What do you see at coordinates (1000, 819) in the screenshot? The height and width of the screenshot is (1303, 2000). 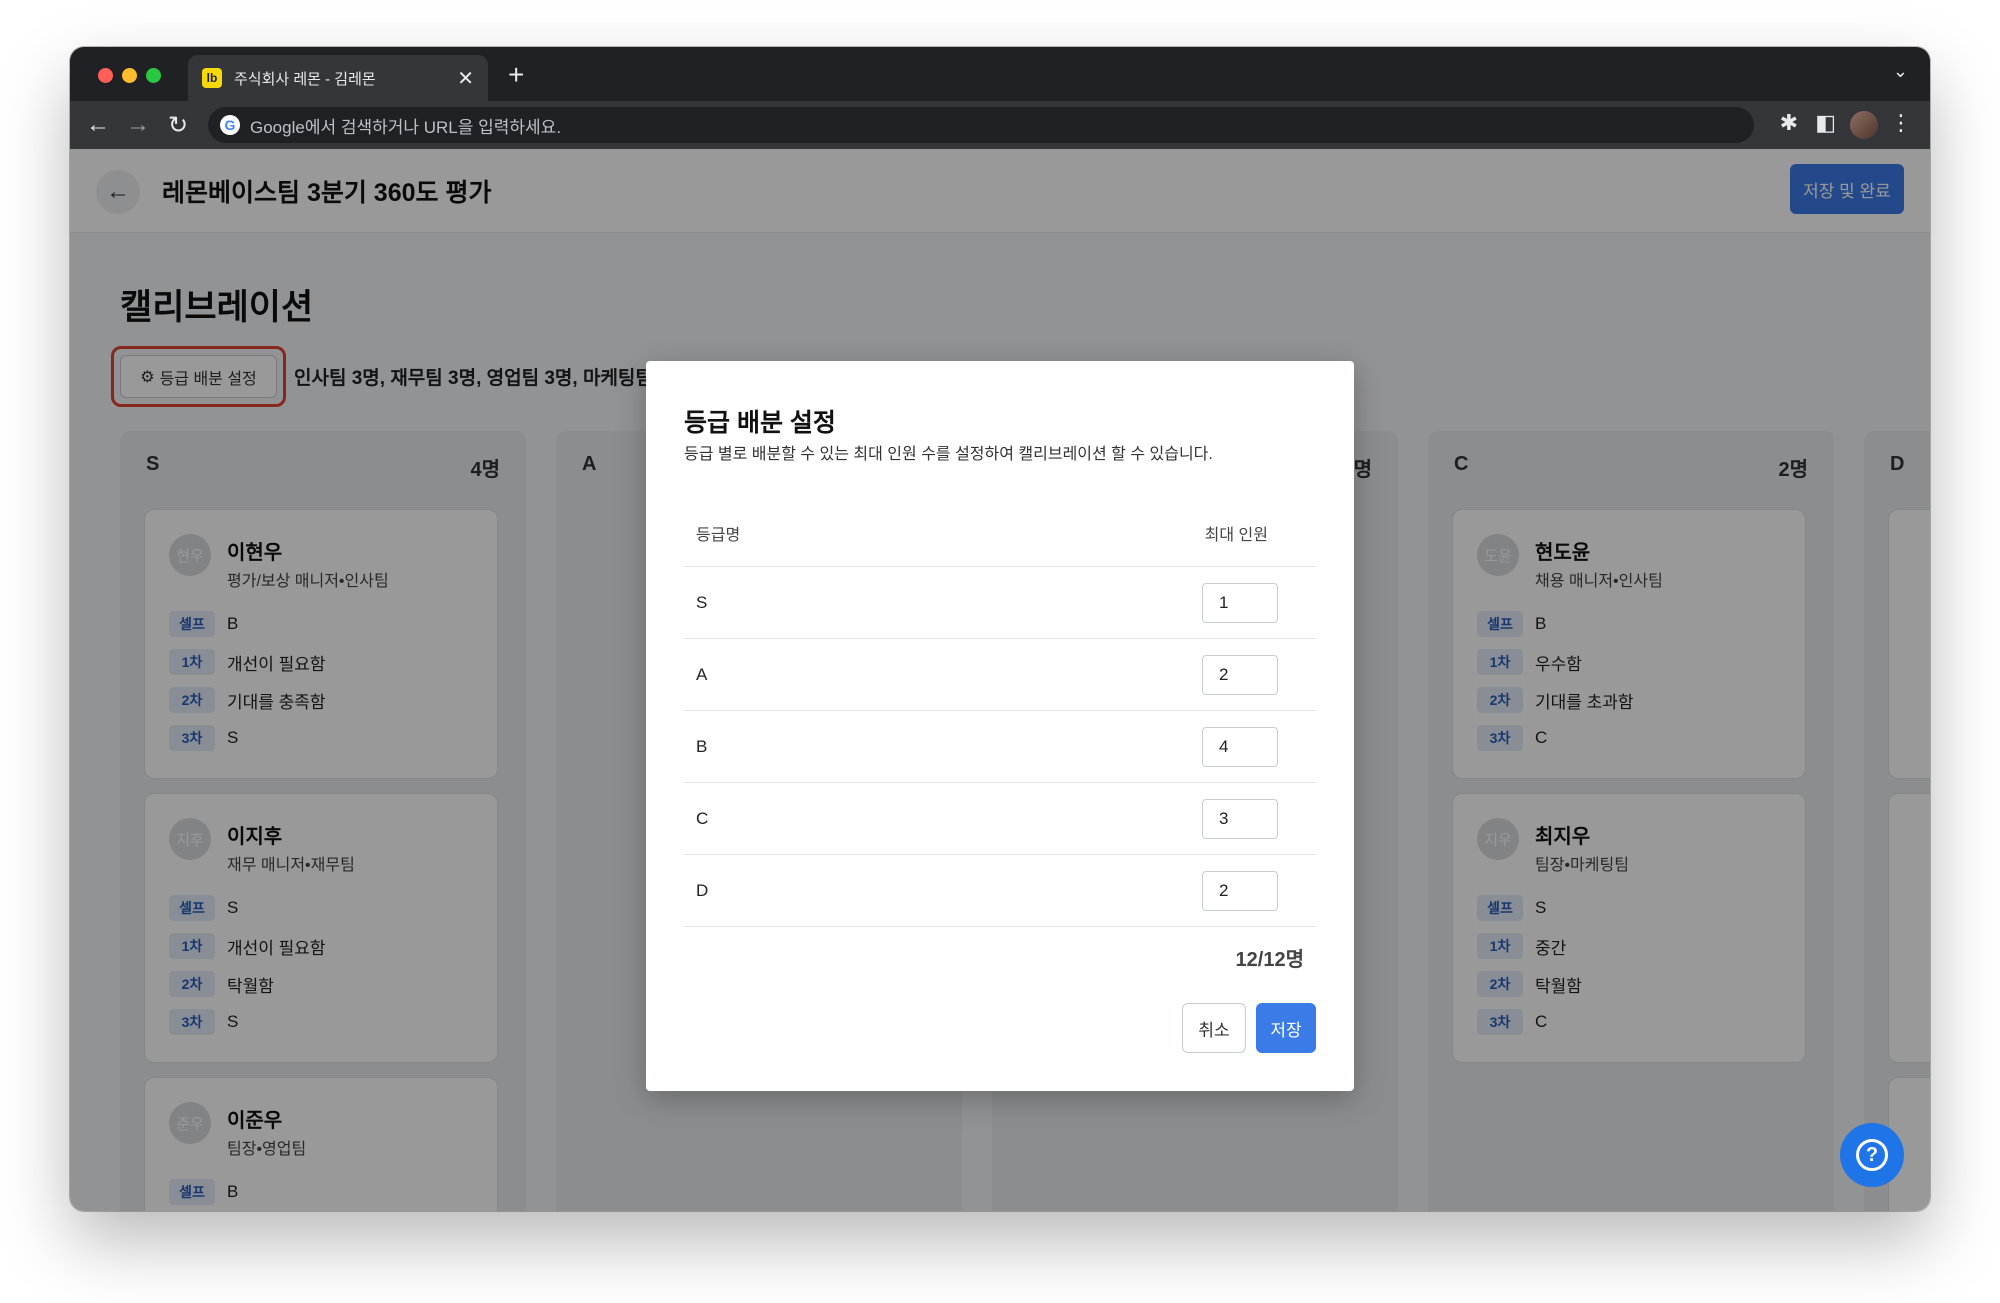 I see `table-row: C` at bounding box center [1000, 819].